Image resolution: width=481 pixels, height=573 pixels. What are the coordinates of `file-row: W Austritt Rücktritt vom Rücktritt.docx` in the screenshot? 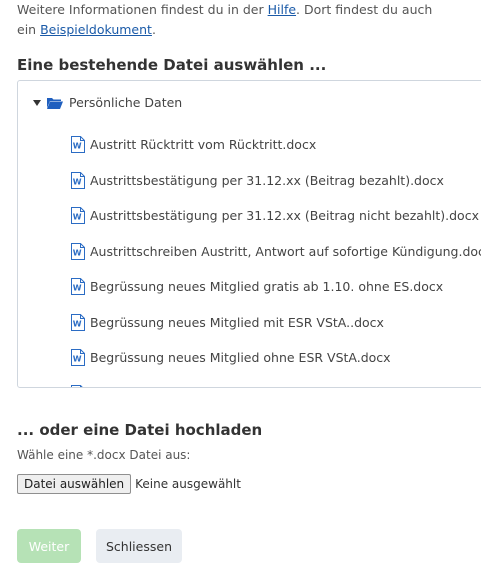 It's located at (276, 145).